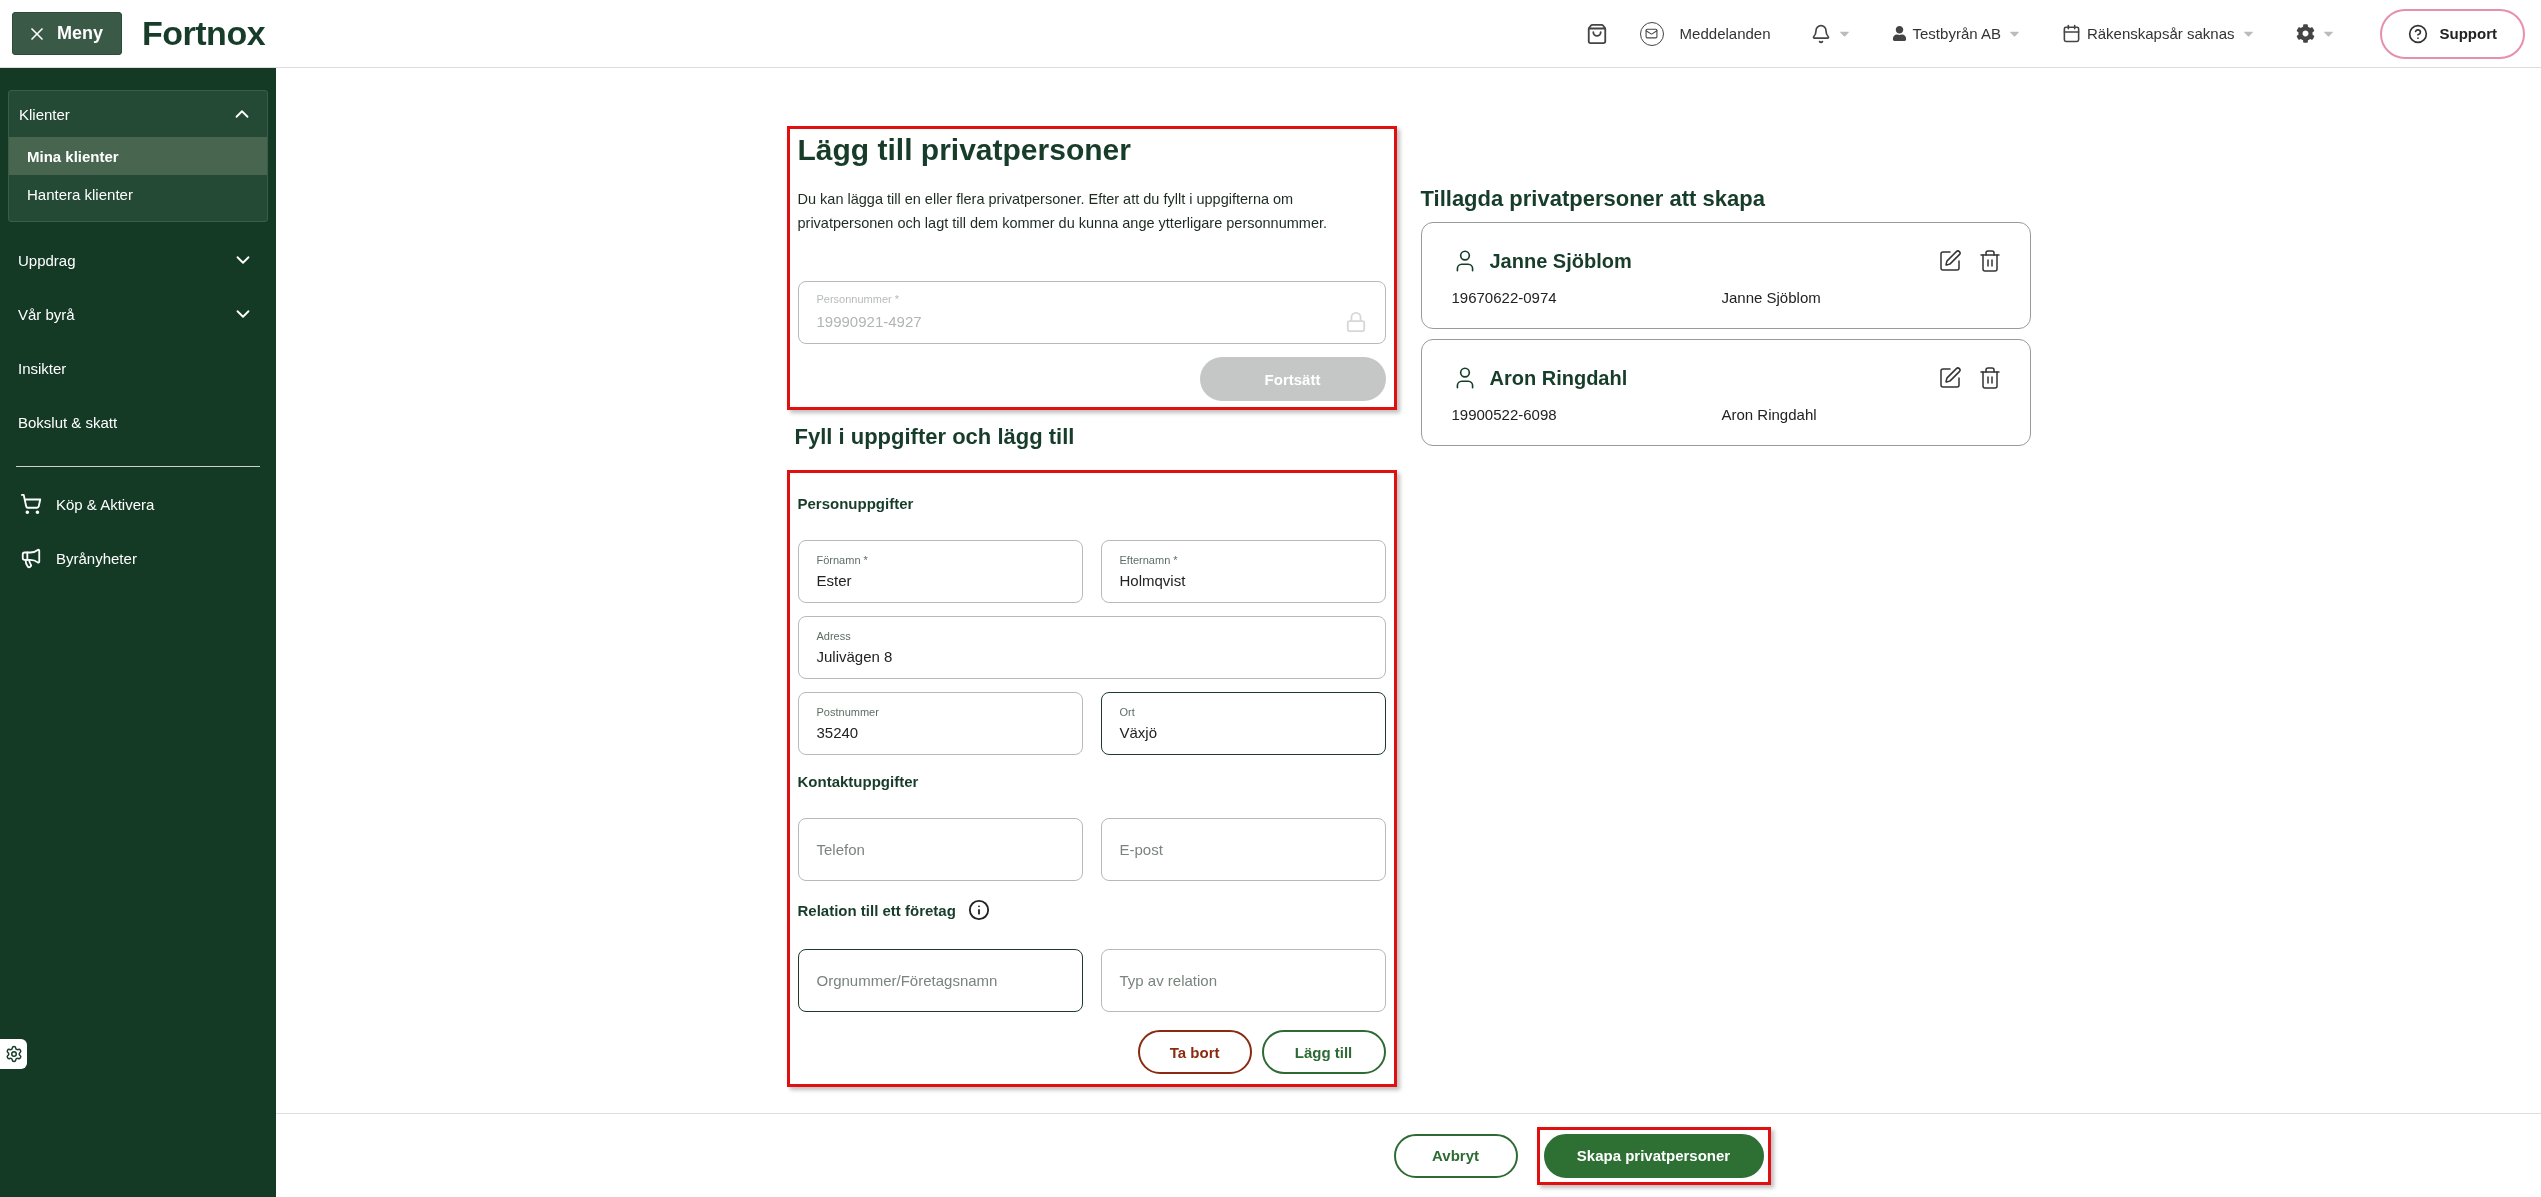 This screenshot has width=2541, height=1197. What do you see at coordinates (67, 33) in the screenshot?
I see `menu-button: Meny` at bounding box center [67, 33].